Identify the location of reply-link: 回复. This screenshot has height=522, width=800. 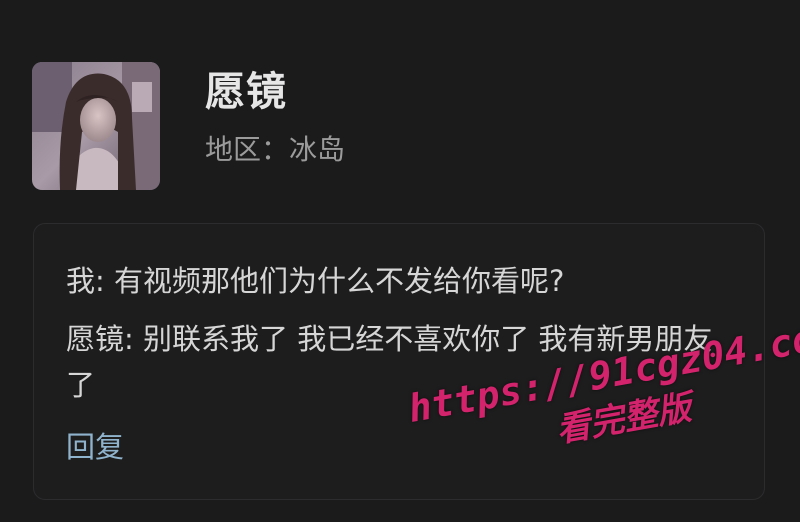
(95, 447).